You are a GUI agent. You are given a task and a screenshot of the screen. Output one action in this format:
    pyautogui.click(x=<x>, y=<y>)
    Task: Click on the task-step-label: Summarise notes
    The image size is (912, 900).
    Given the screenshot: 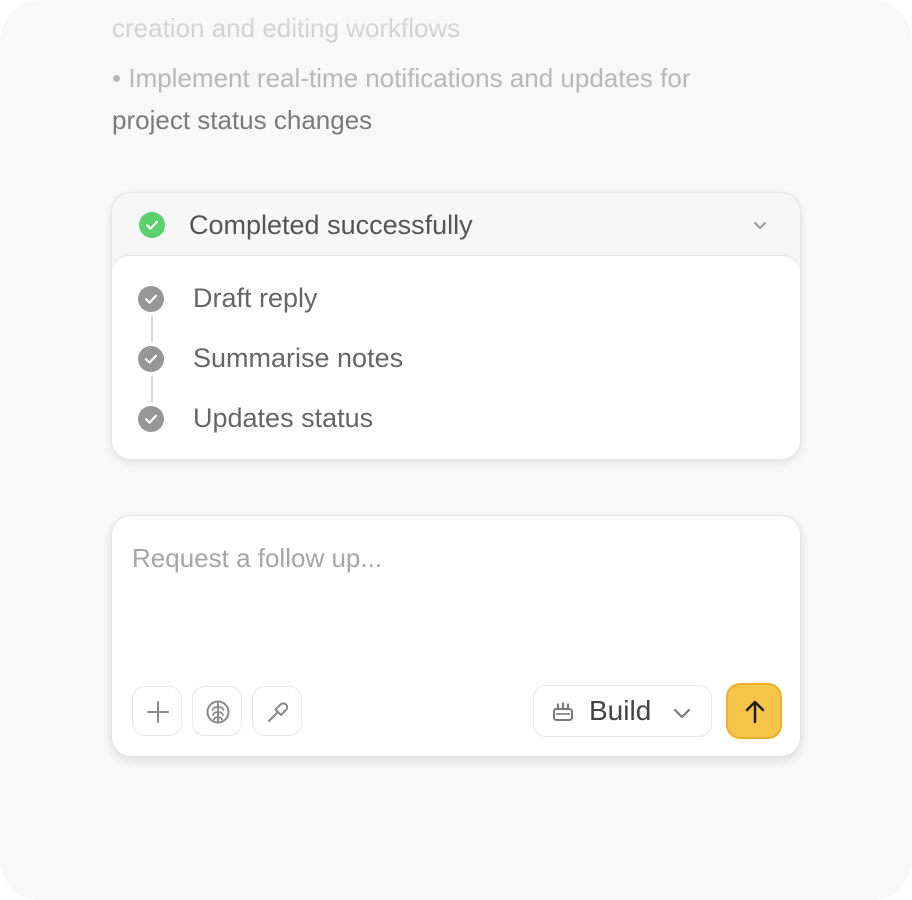 What is the action you would take?
    pyautogui.click(x=298, y=358)
    